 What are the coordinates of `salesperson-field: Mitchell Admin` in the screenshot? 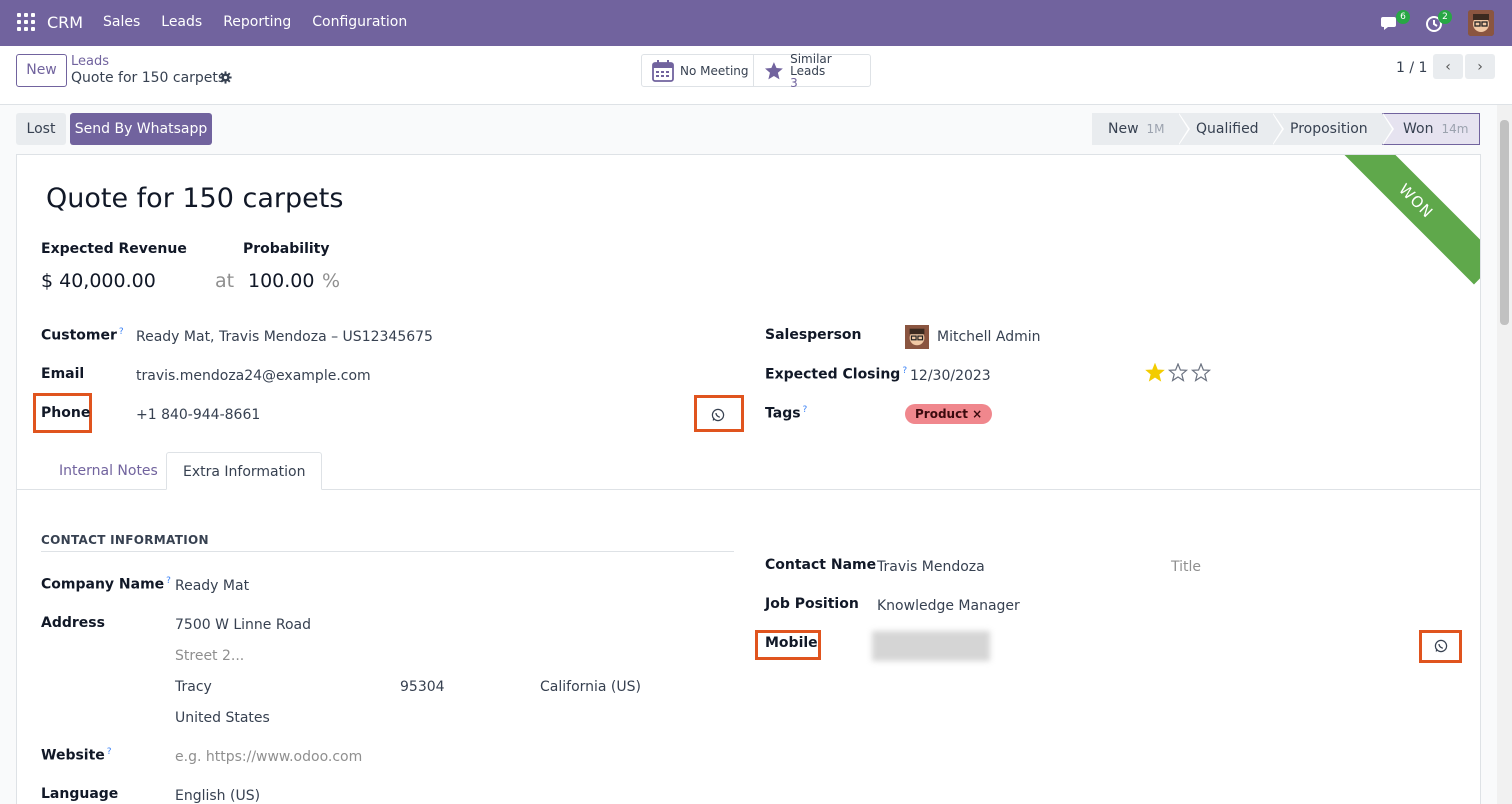 It's located at (989, 337).